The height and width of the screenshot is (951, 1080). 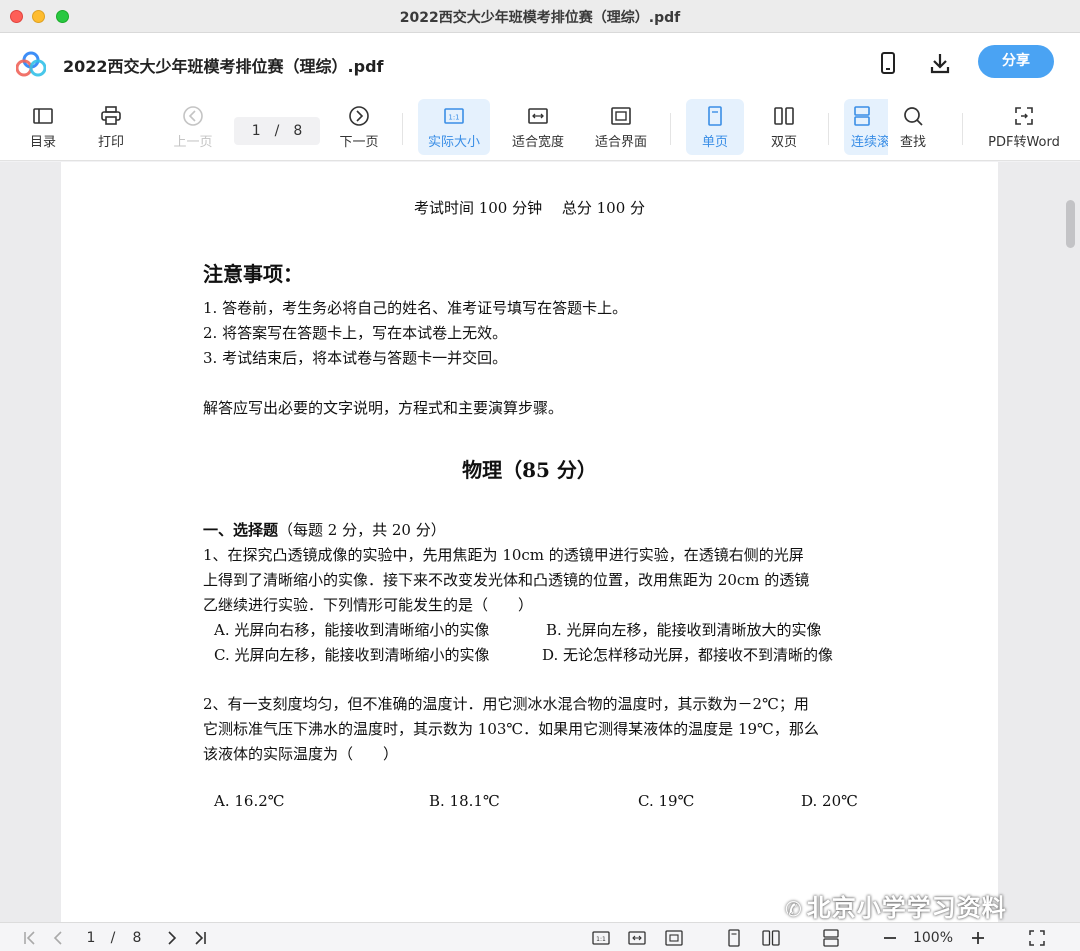 What do you see at coordinates (42, 142) in the screenshot?
I see `toc-label: 目录` at bounding box center [42, 142].